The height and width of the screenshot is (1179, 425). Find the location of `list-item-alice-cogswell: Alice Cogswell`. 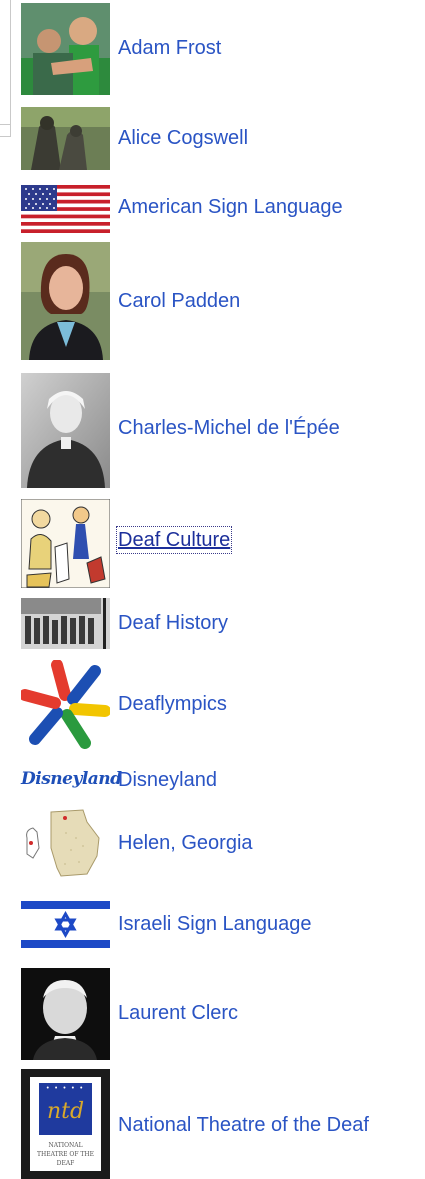

list-item-alice-cogswell: Alice Cogswell is located at coordinates (212, 138).